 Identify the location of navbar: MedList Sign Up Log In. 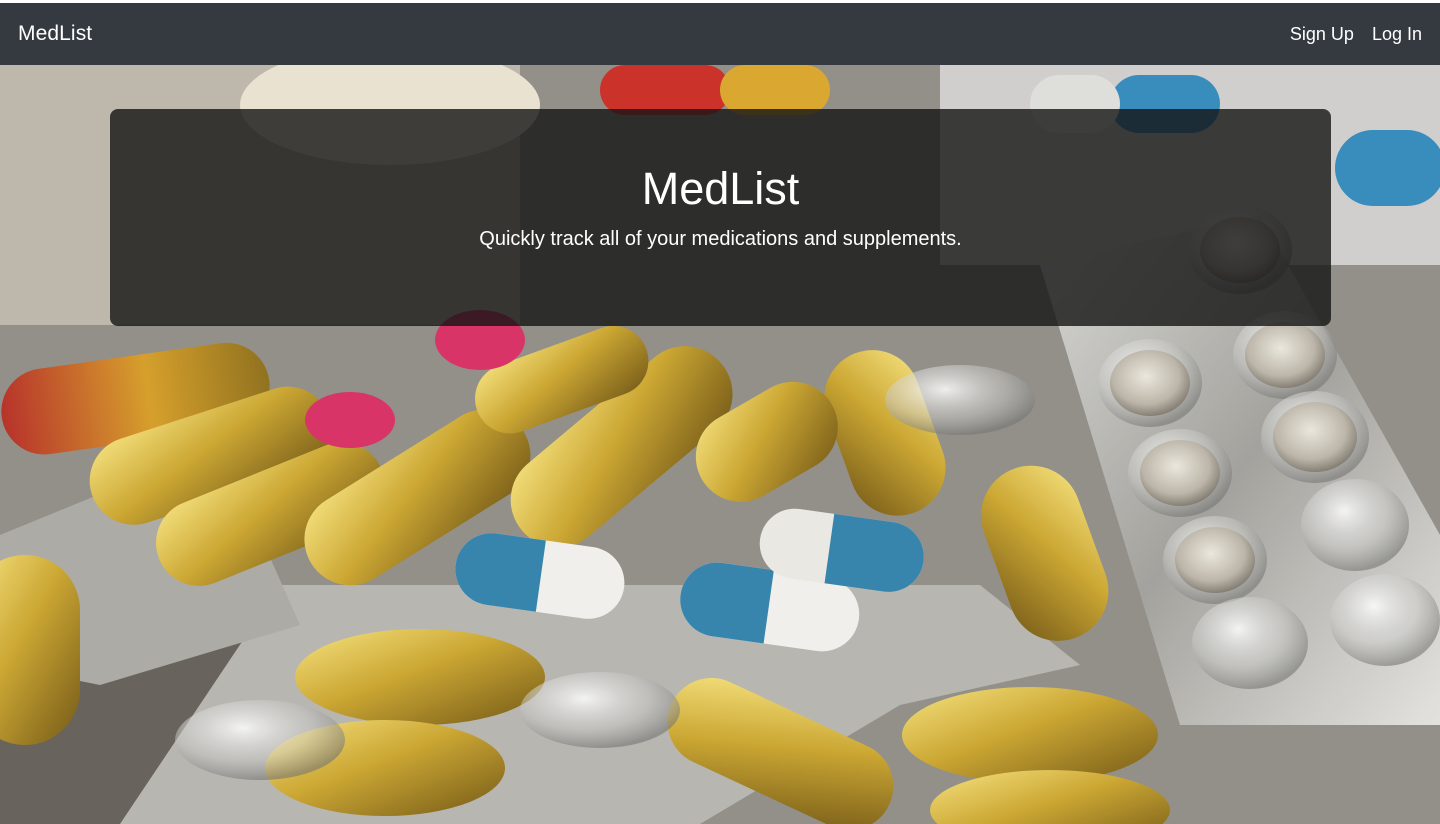
(720, 34).